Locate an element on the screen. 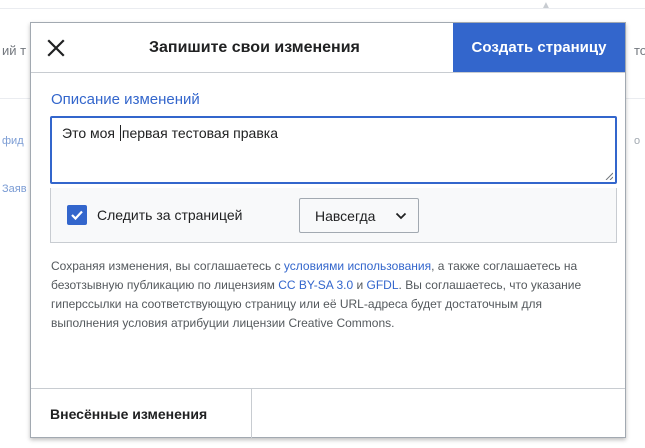  cc-by-sa-link: CC BY-SA 3.0 is located at coordinates (315, 285).